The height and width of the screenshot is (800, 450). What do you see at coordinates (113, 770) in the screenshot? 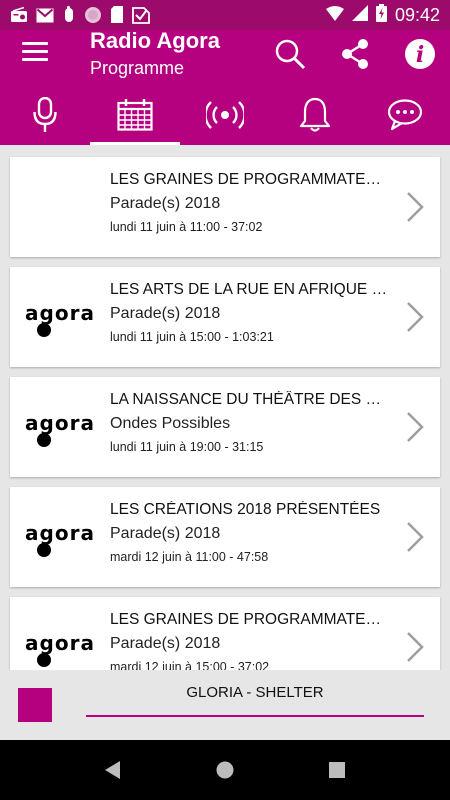
I see `back-button` at bounding box center [113, 770].